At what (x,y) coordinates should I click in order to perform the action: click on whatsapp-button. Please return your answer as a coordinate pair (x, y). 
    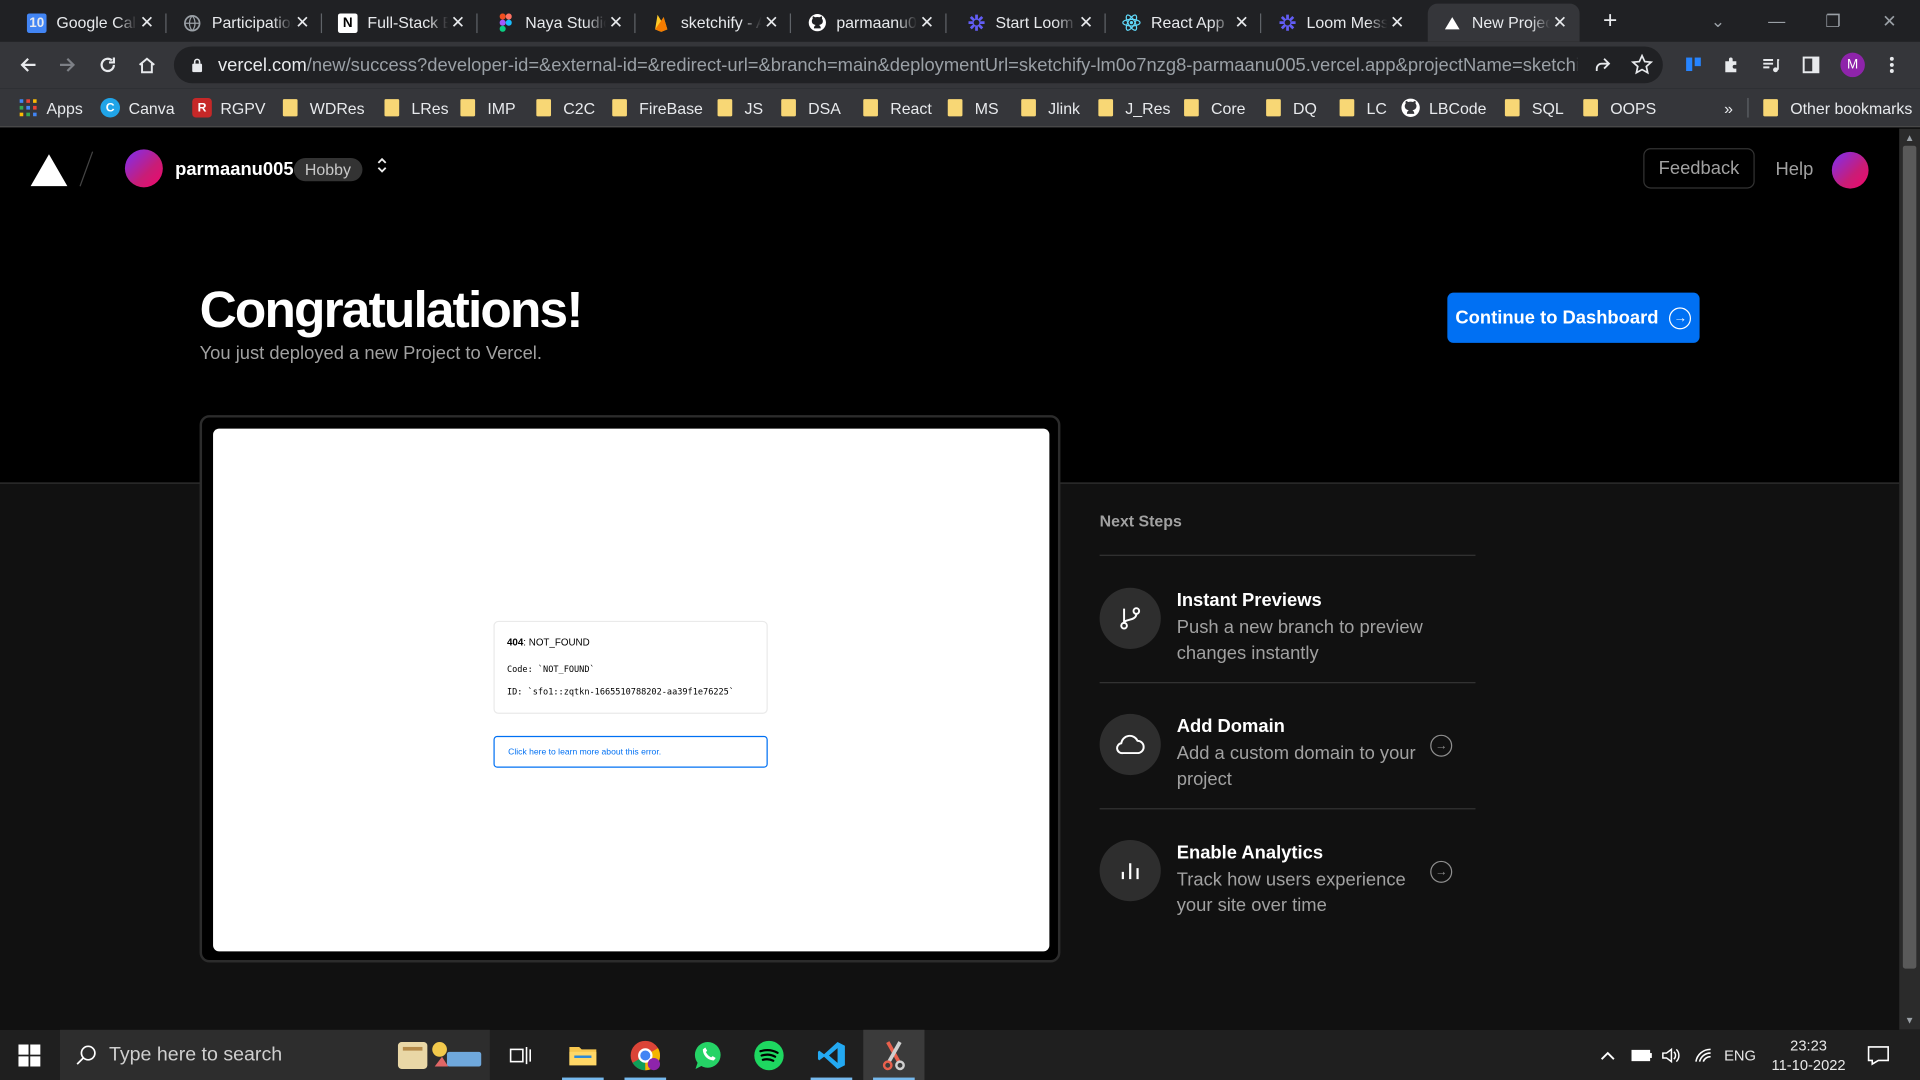
    Looking at the image, I should click on (707, 1055).